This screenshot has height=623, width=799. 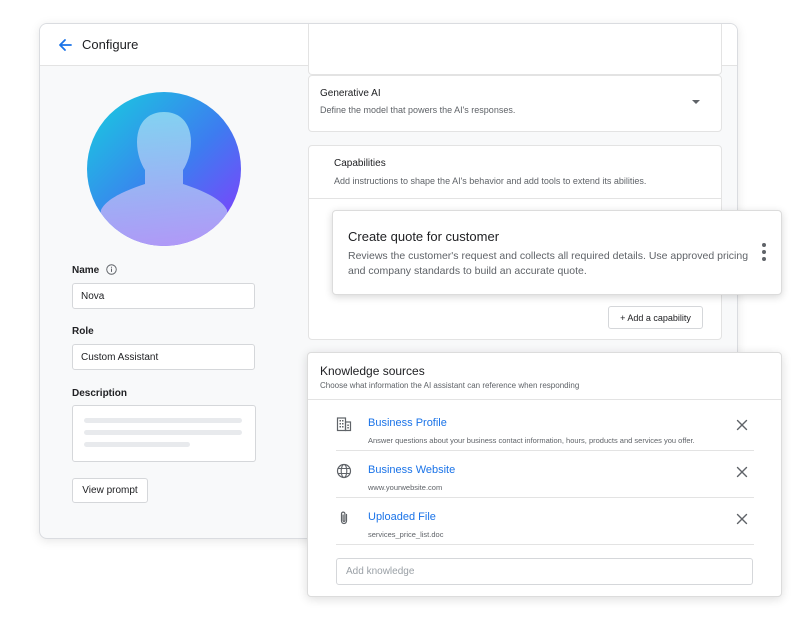 I want to click on knowledge-item-detail: services_price_list.doc, so click(x=406, y=534).